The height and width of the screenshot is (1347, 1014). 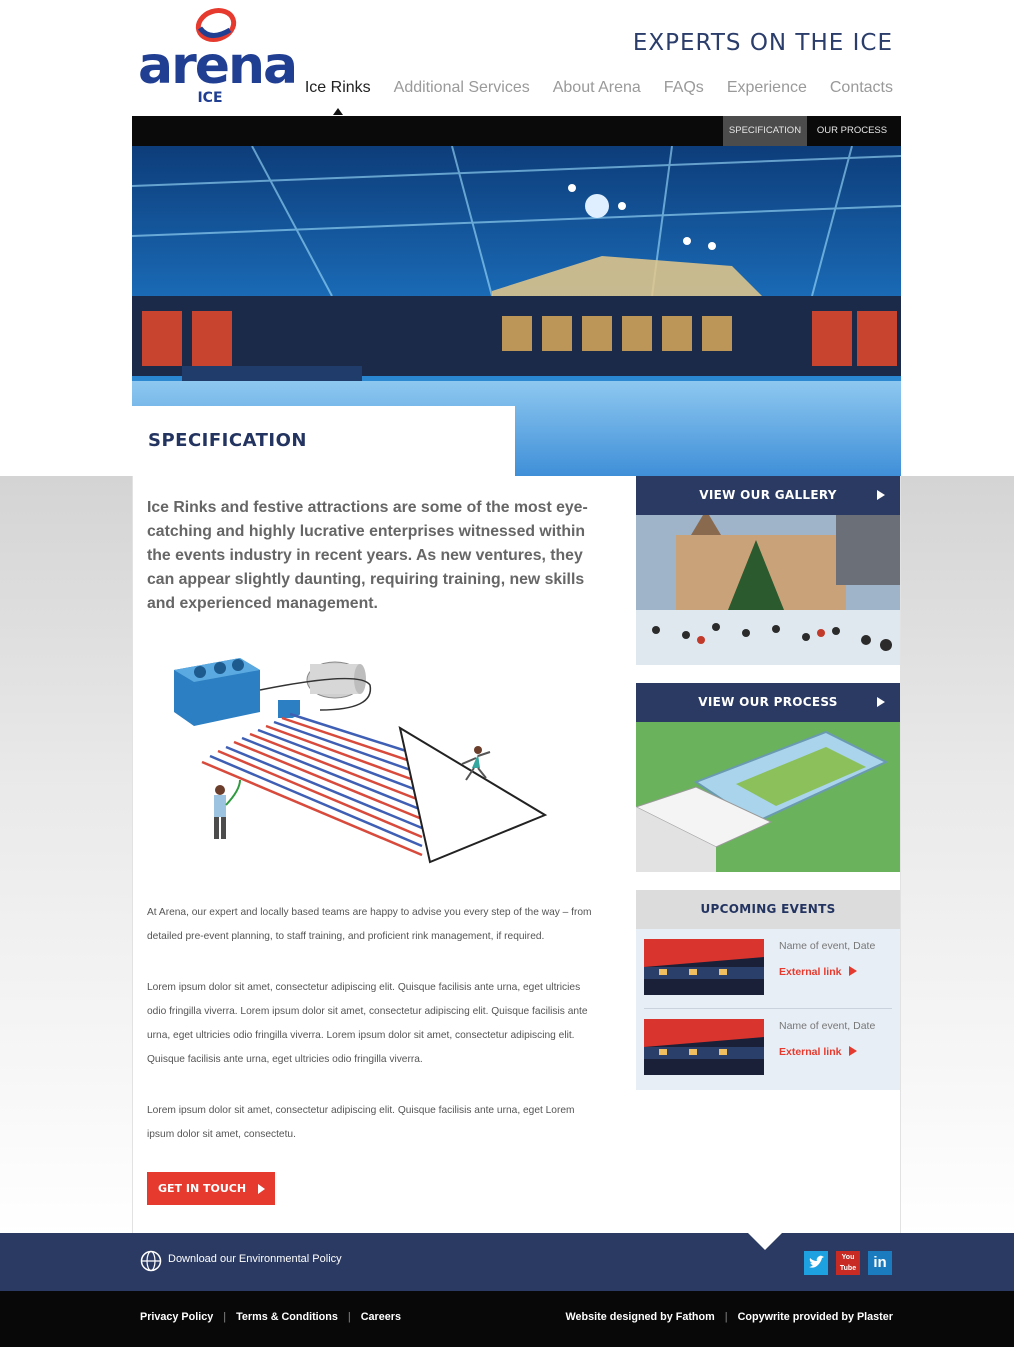 I want to click on get-in-touch-button: GET IN TOUCH, so click(x=211, y=1188).